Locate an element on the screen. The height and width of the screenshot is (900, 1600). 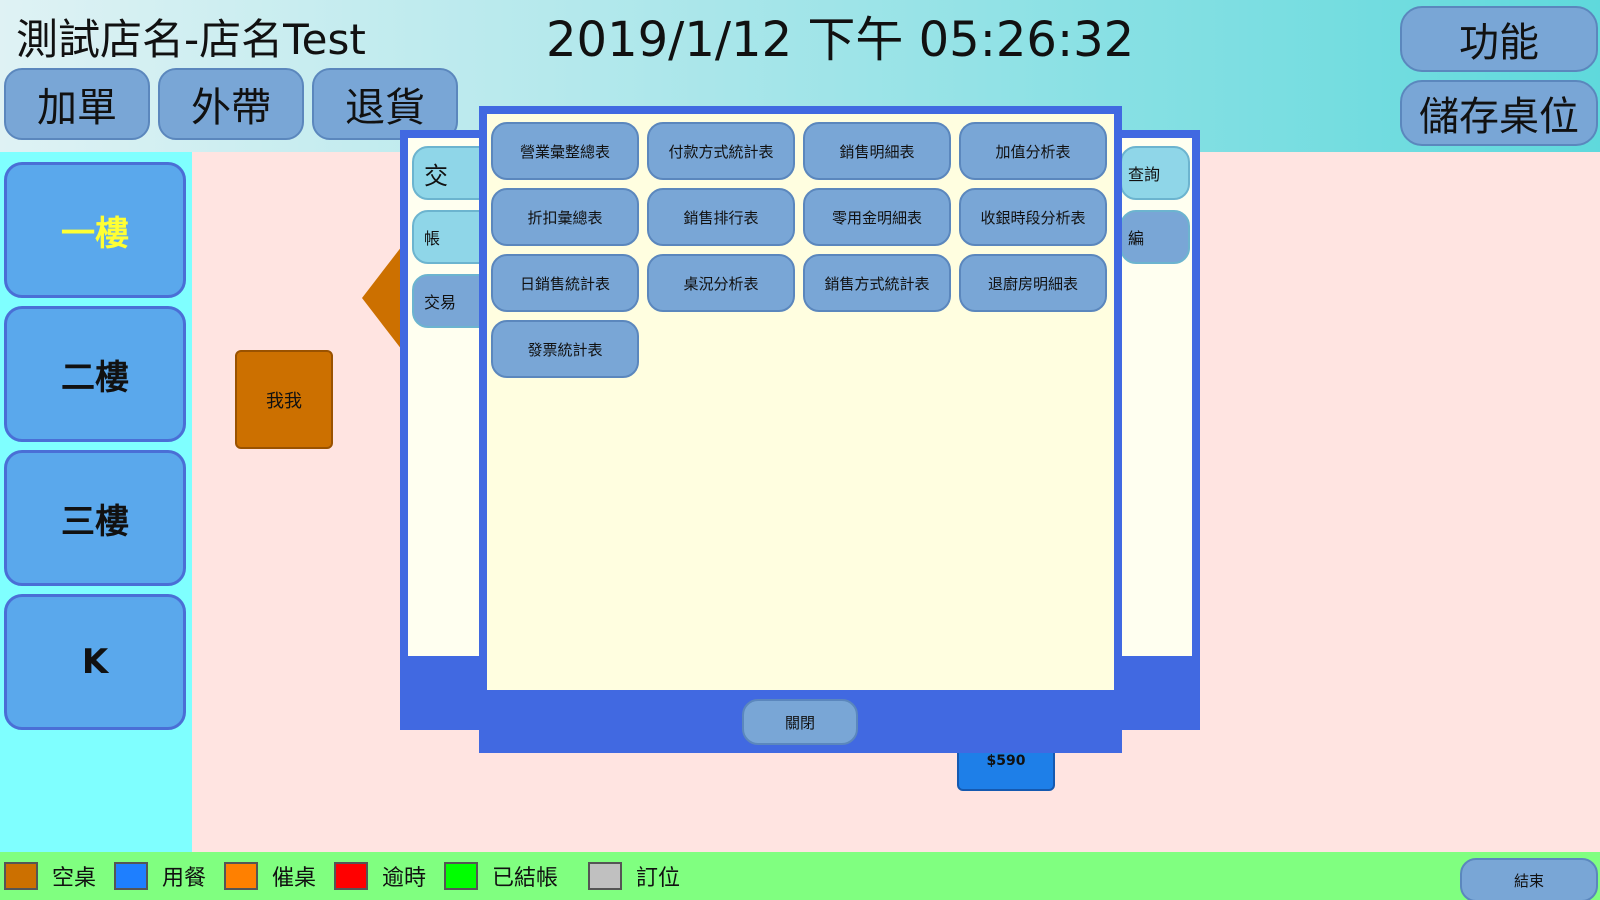
function-button: 功能 is located at coordinates (1499, 39).